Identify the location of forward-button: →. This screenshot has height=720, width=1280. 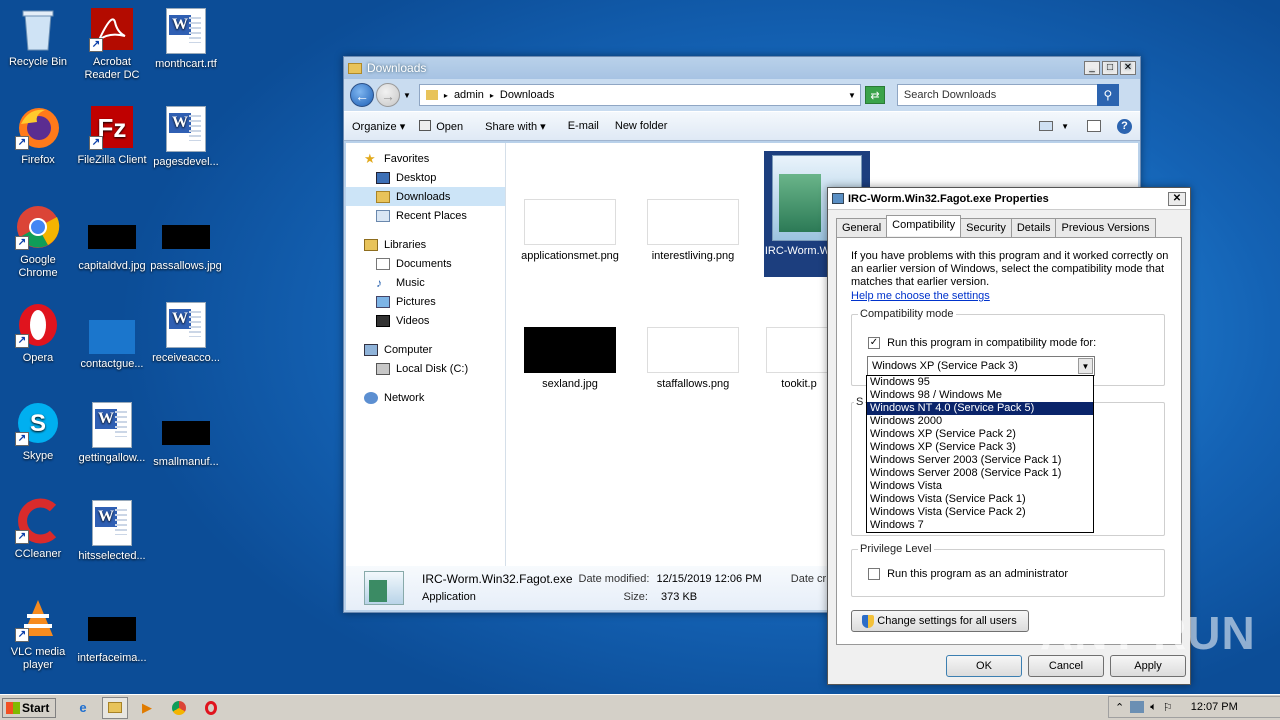
(388, 95).